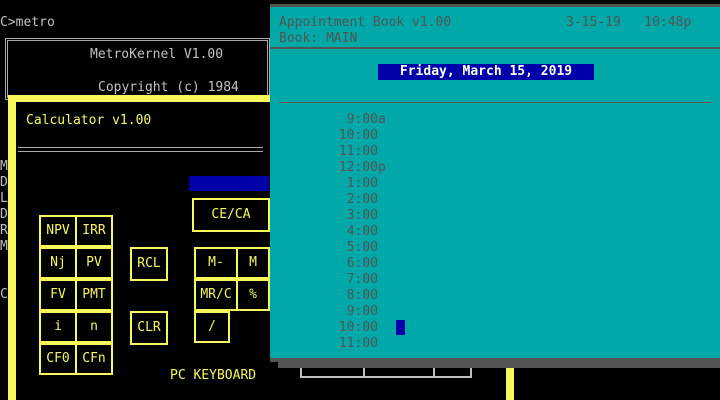 This screenshot has width=720, height=400. What do you see at coordinates (89, 120) in the screenshot?
I see `calculator-title: Calculator v1.00` at bounding box center [89, 120].